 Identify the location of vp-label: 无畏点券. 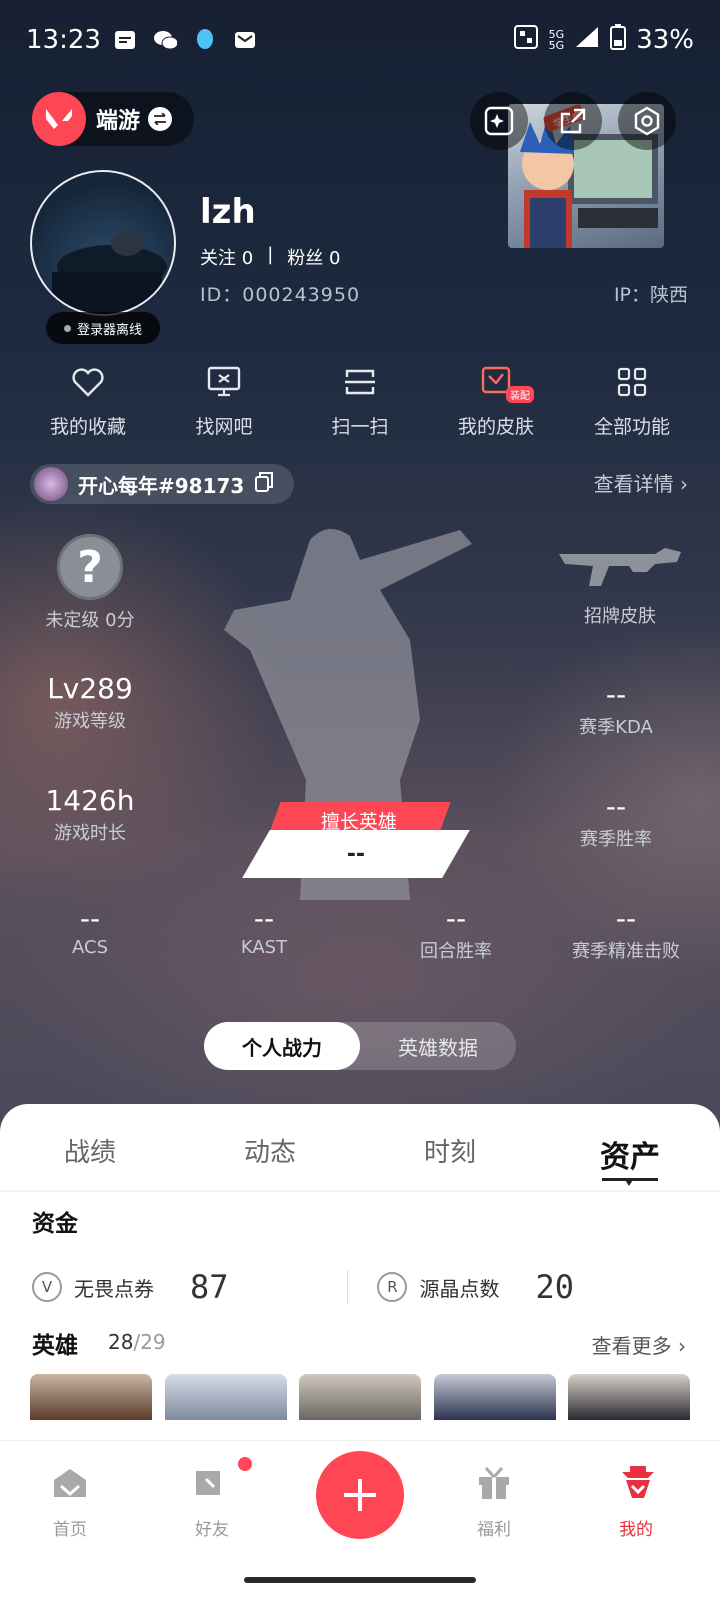
(114, 1288).